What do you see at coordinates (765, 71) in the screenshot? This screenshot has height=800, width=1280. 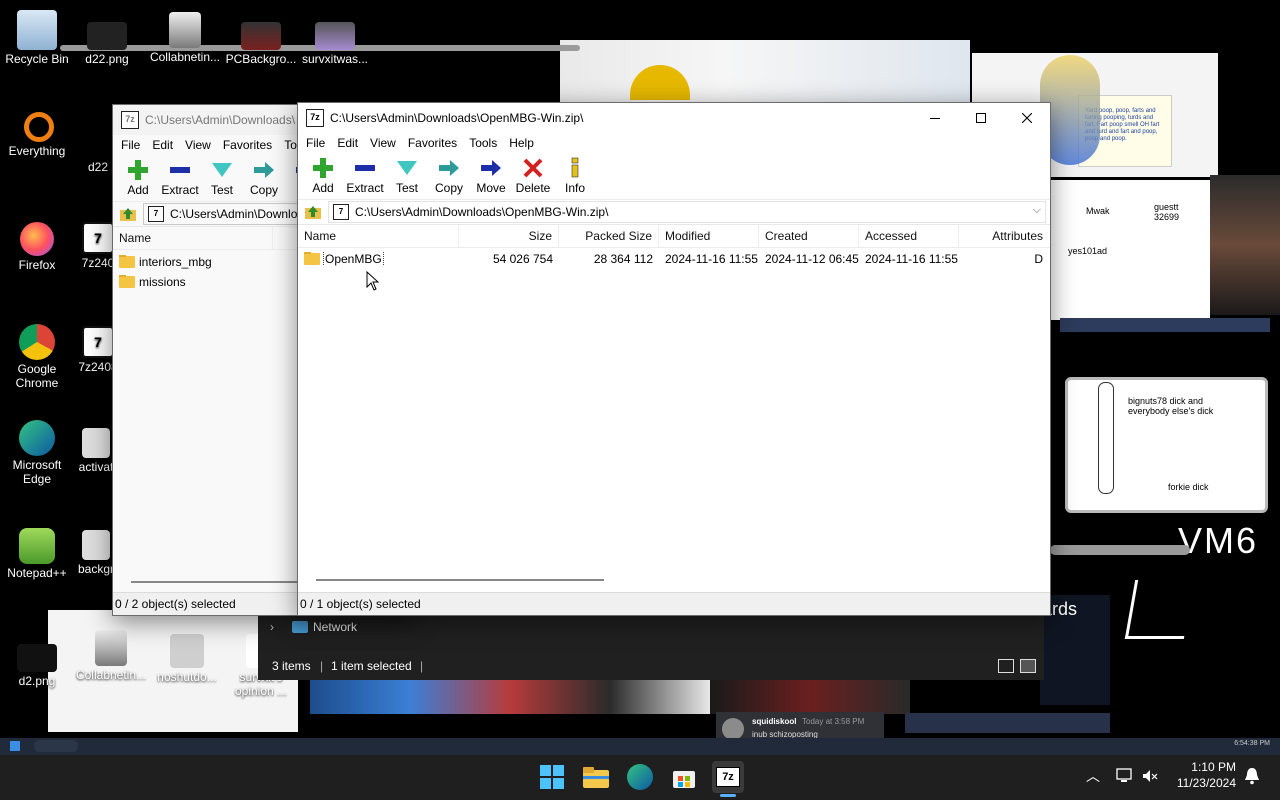 I see `collage-video-strip` at bounding box center [765, 71].